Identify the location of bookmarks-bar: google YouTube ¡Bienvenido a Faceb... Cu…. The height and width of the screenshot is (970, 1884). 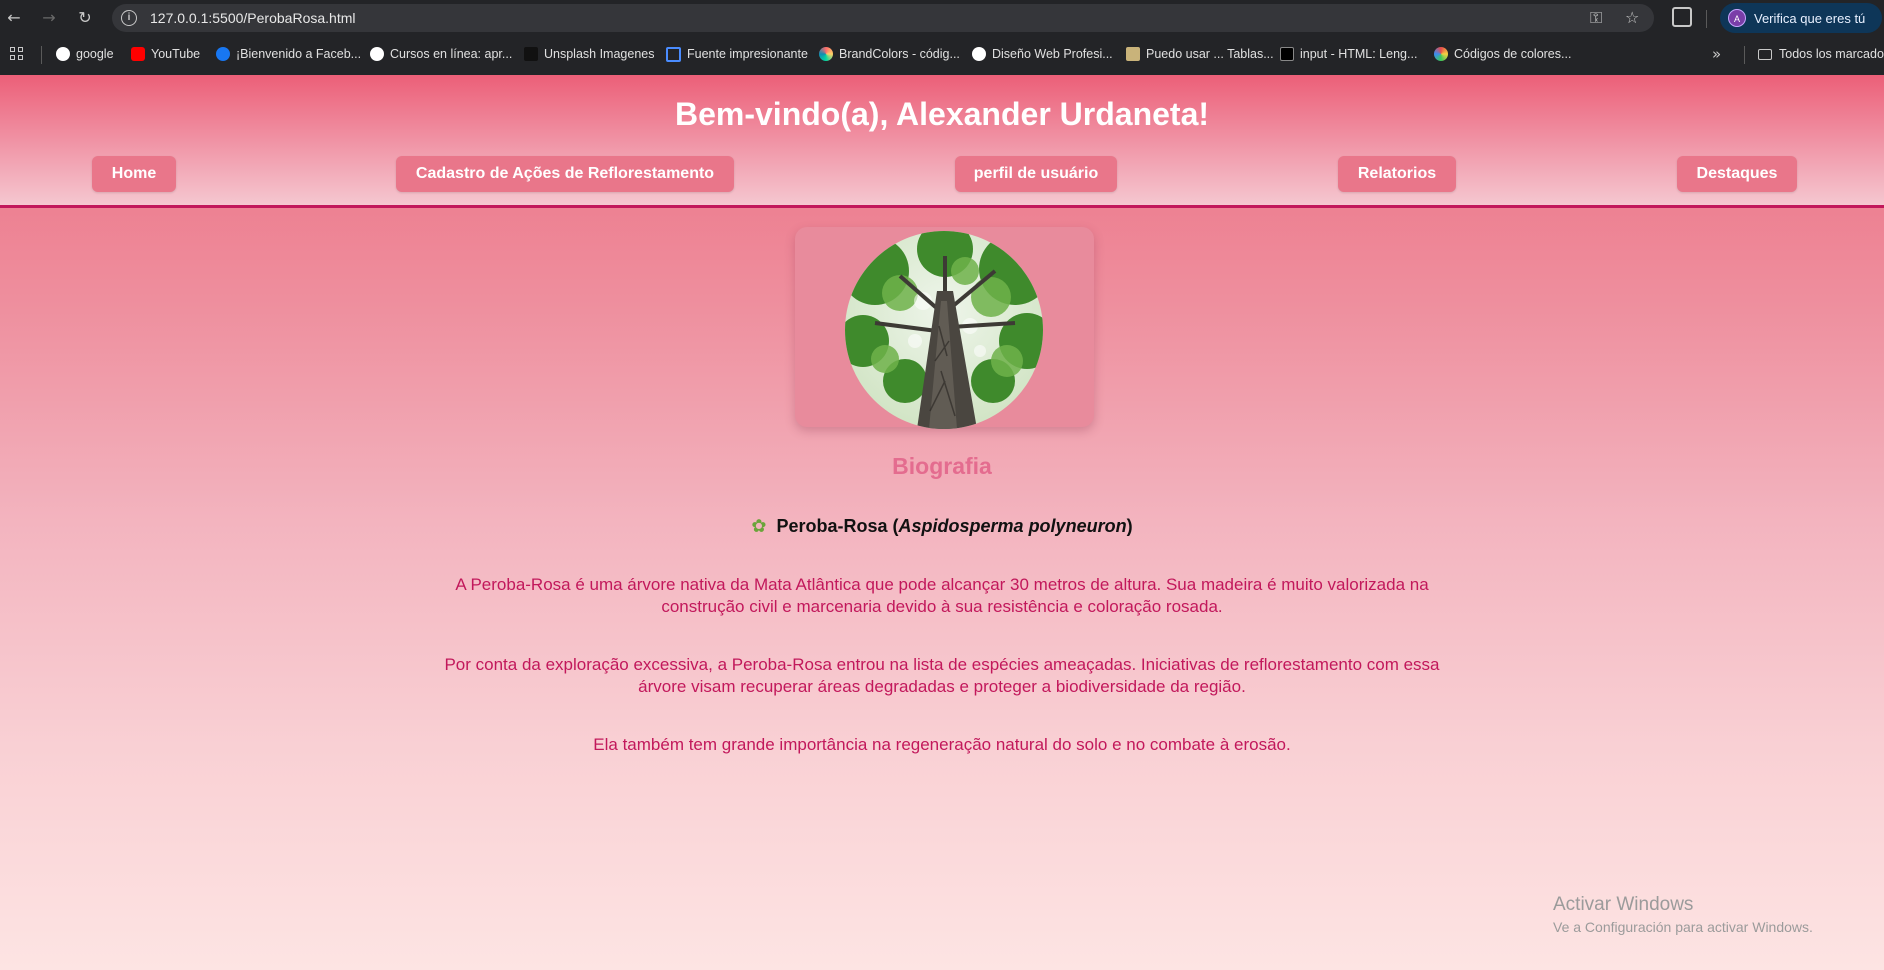
(942, 54).